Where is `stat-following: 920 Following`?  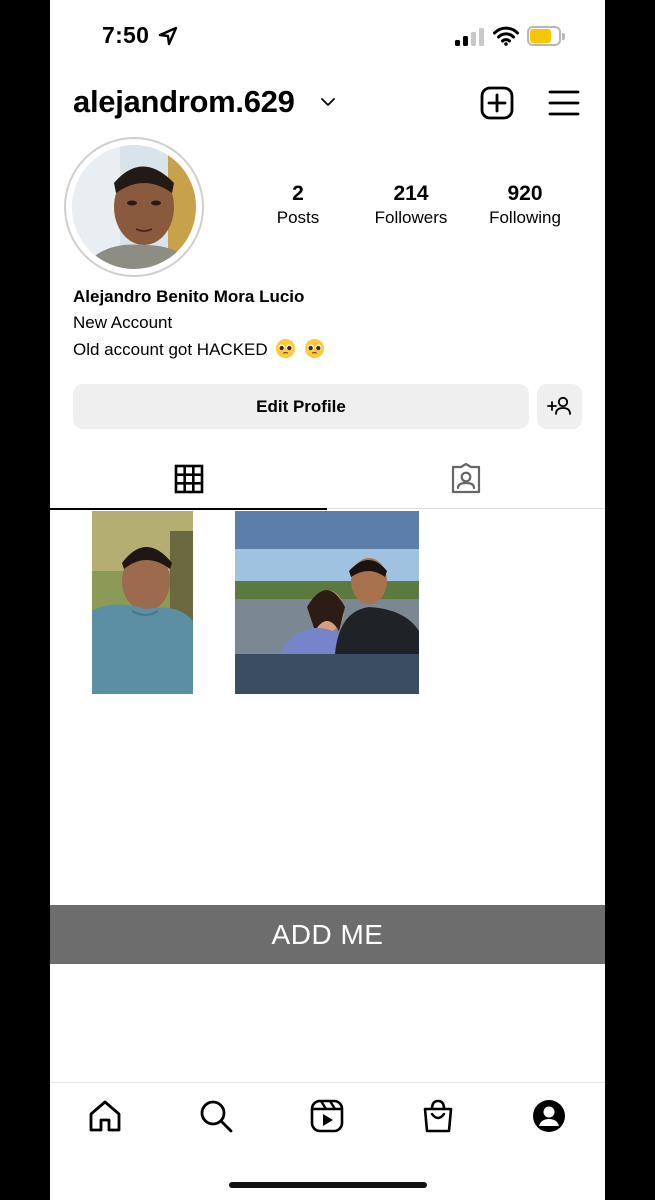 stat-following: 920 Following is located at coordinates (525, 206).